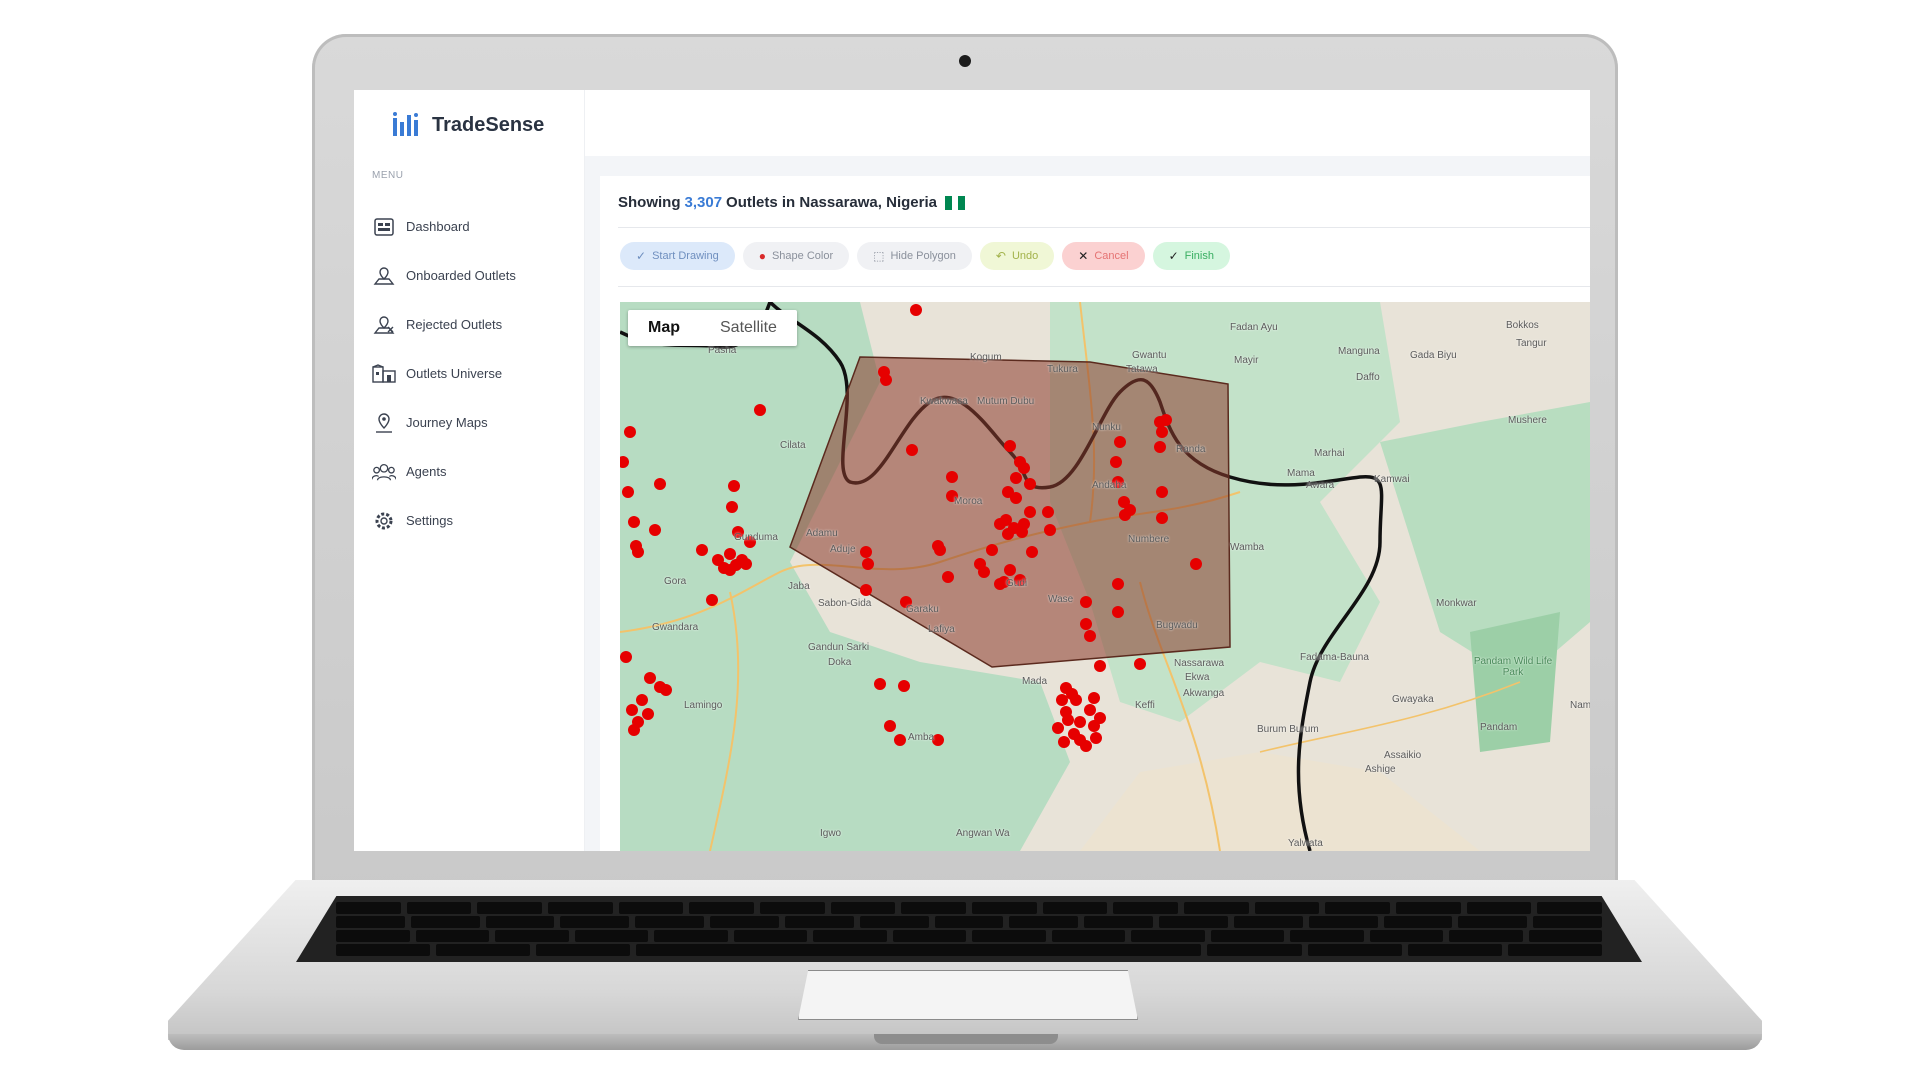  I want to click on place-label: Gudi, so click(1017, 583).